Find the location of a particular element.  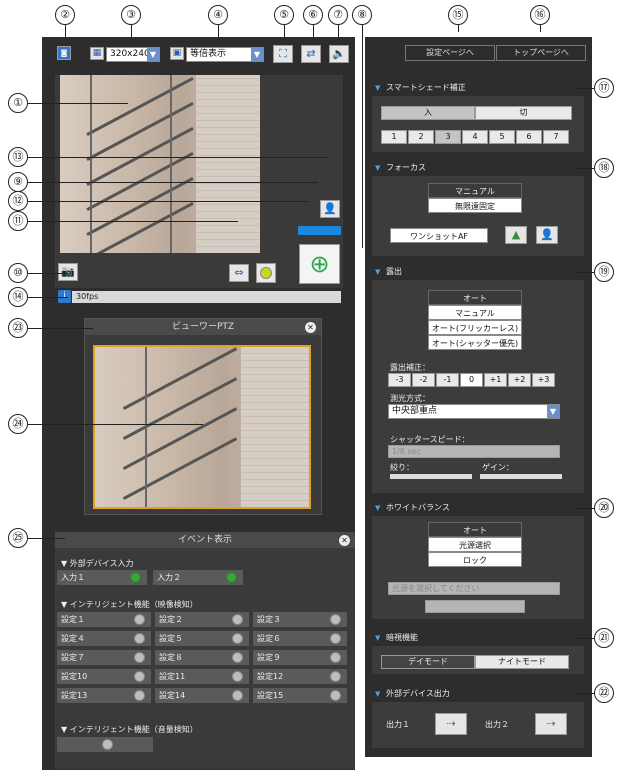

focus-manual: マニュアル is located at coordinates (475, 190).